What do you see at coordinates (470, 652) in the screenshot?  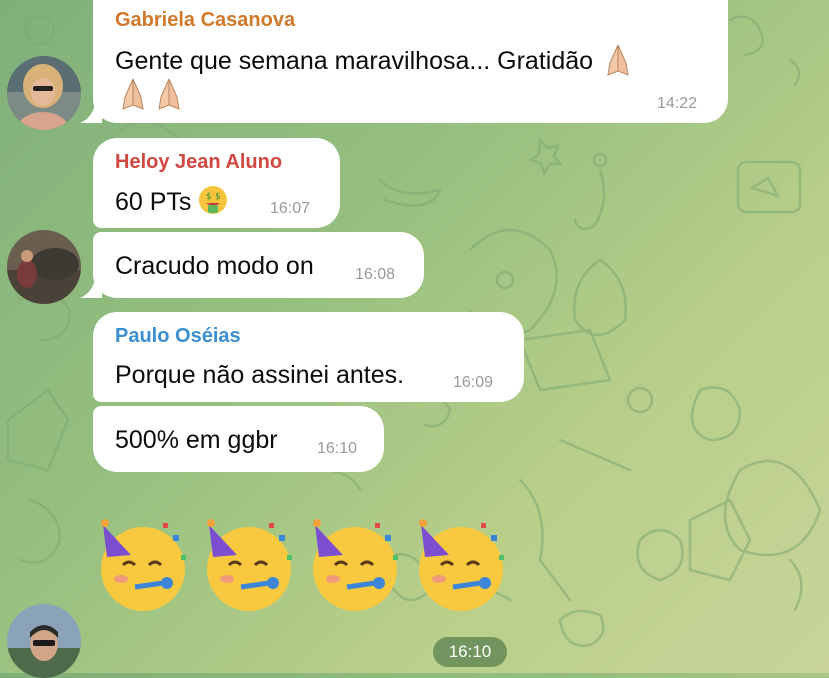 I see `sticker-time: 16:10` at bounding box center [470, 652].